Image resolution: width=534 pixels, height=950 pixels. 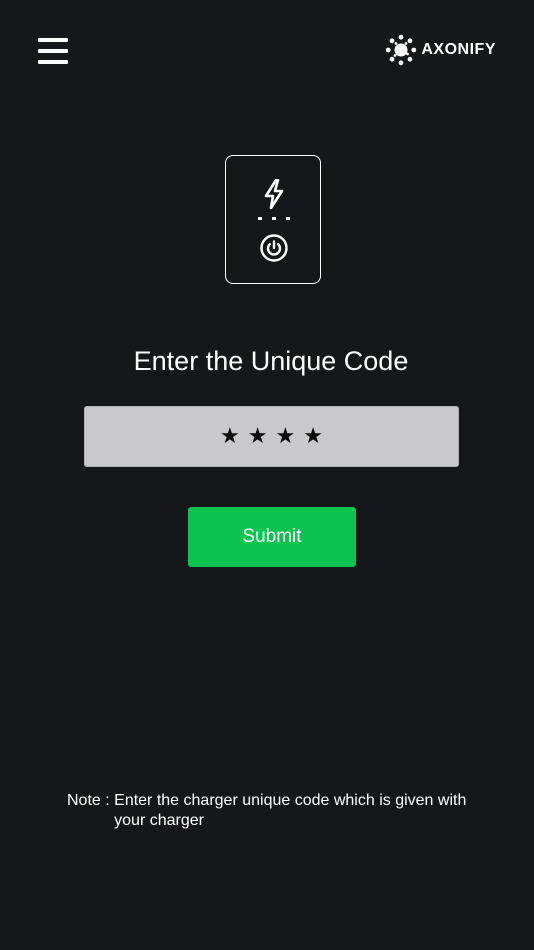 I want to click on hamburger-menu-icon, so click(x=53, y=51).